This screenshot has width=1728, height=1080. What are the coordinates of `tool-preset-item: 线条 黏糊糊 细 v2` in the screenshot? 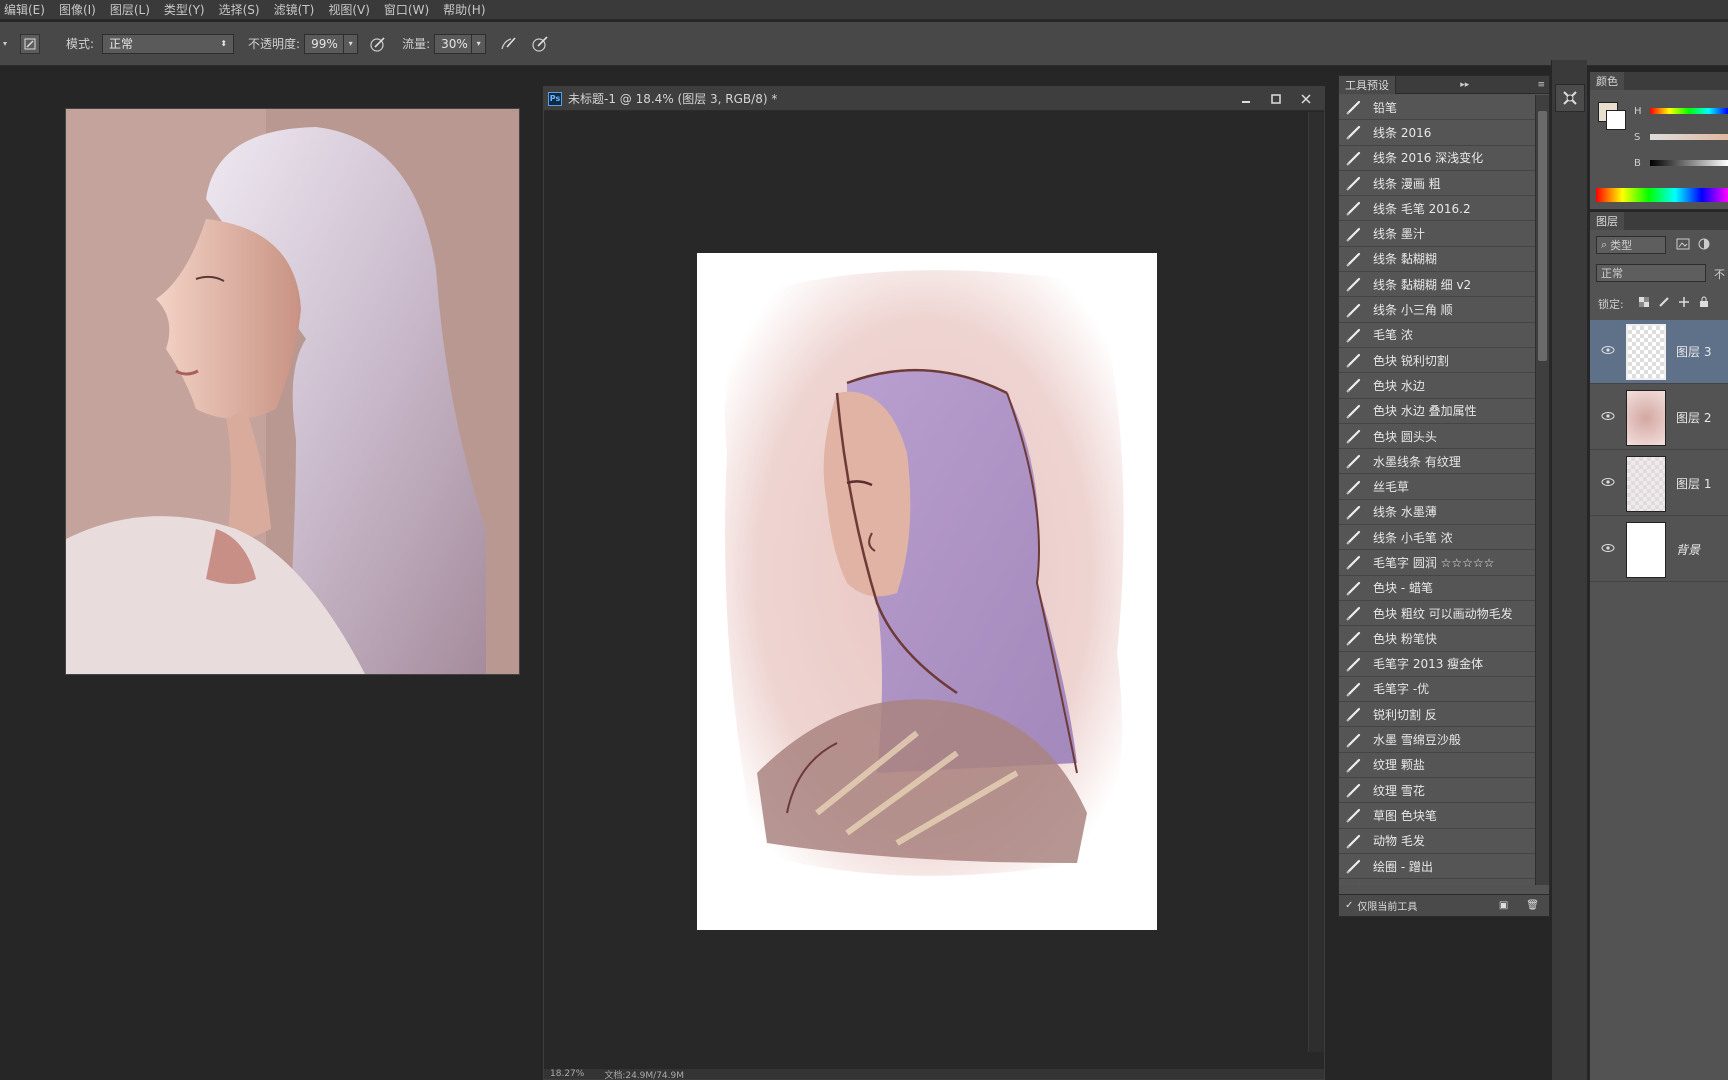 It's located at (1437, 285).